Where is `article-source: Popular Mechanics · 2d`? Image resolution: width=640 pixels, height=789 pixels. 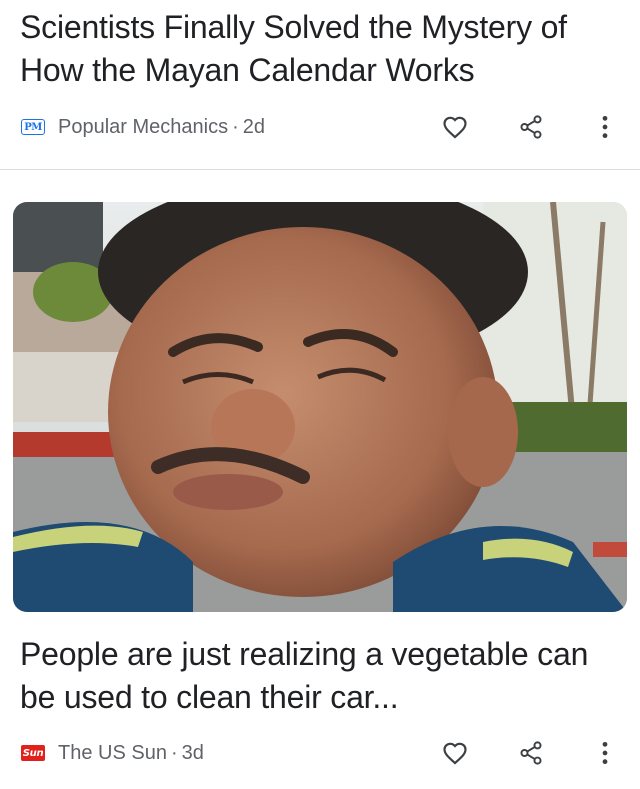
article-source: Popular Mechanics · 2d is located at coordinates (161, 127).